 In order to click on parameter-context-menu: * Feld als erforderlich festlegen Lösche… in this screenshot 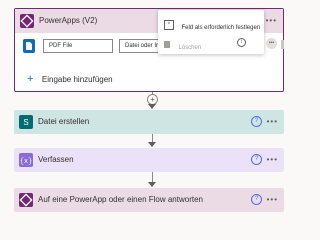, I will do `click(211, 32)`.